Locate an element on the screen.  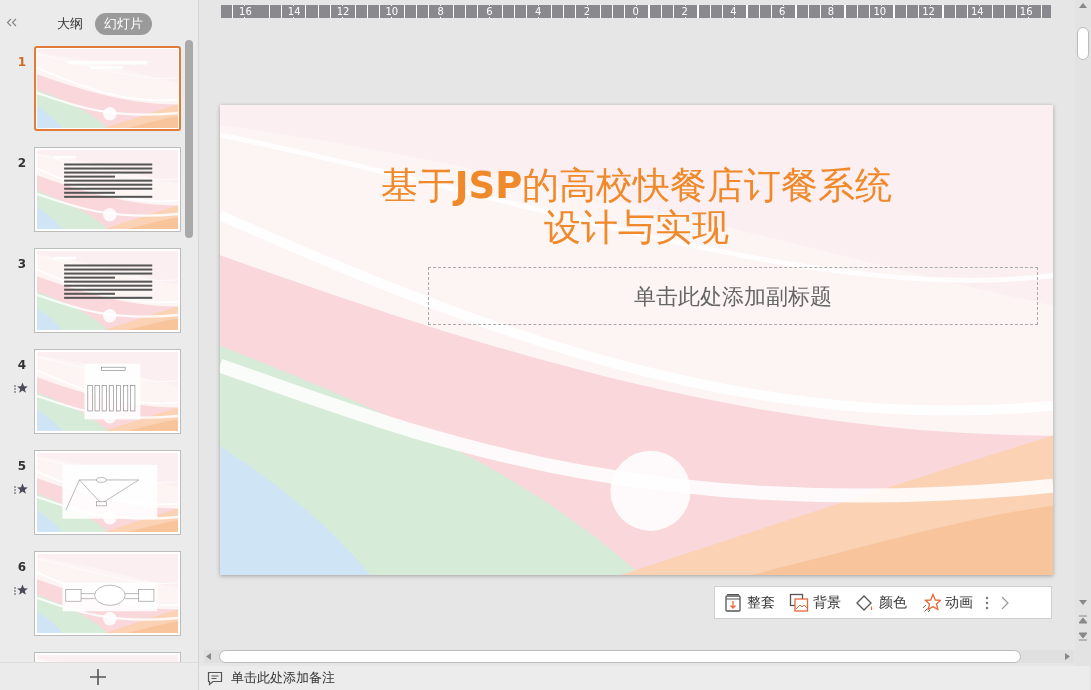
scroll-right-icon is located at coordinates (1067, 656).